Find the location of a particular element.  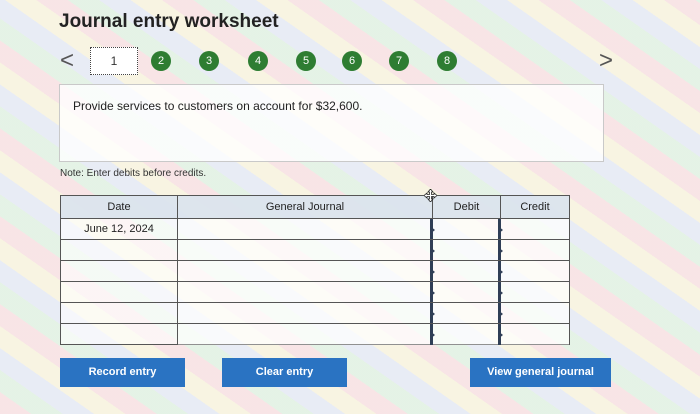

date-cell: June 12, 2024 is located at coordinates (119, 229).